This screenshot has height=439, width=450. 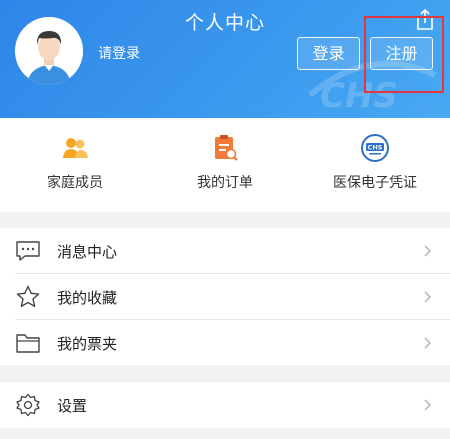 What do you see at coordinates (75, 183) in the screenshot?
I see `shortcut-label: 家庭成员` at bounding box center [75, 183].